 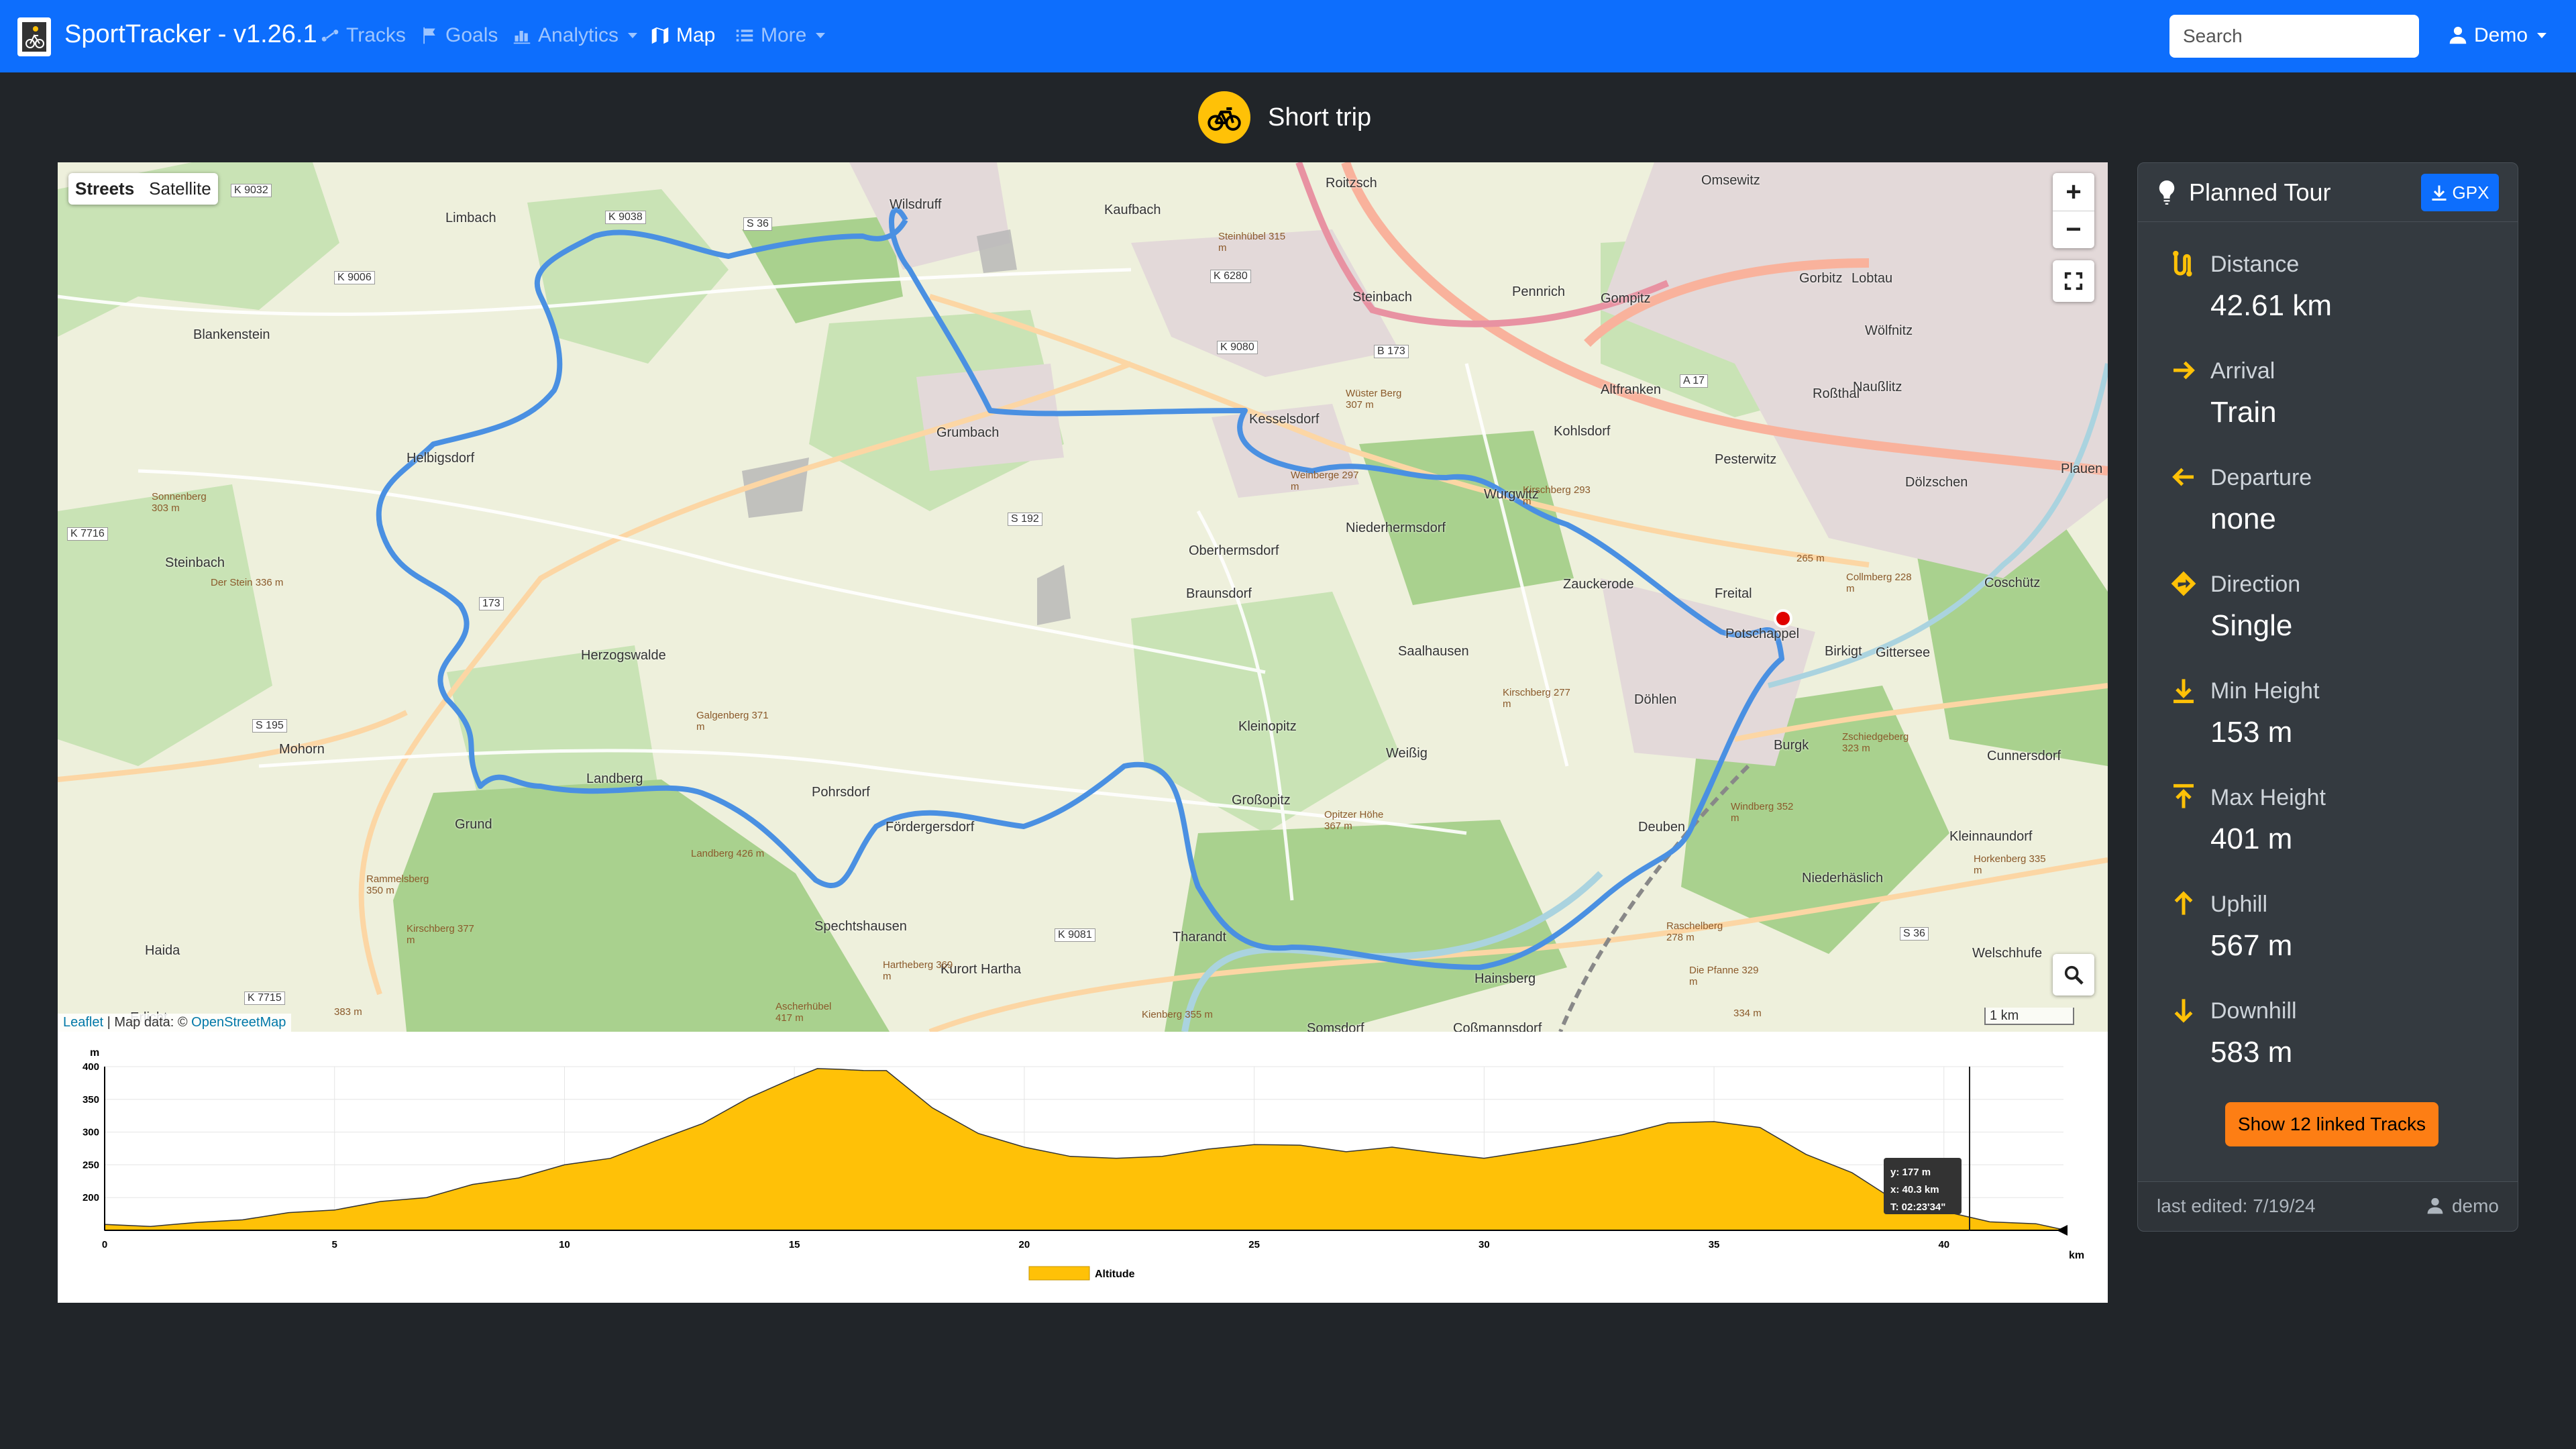 What do you see at coordinates (660, 35) in the screenshot?
I see `map-icon` at bounding box center [660, 35].